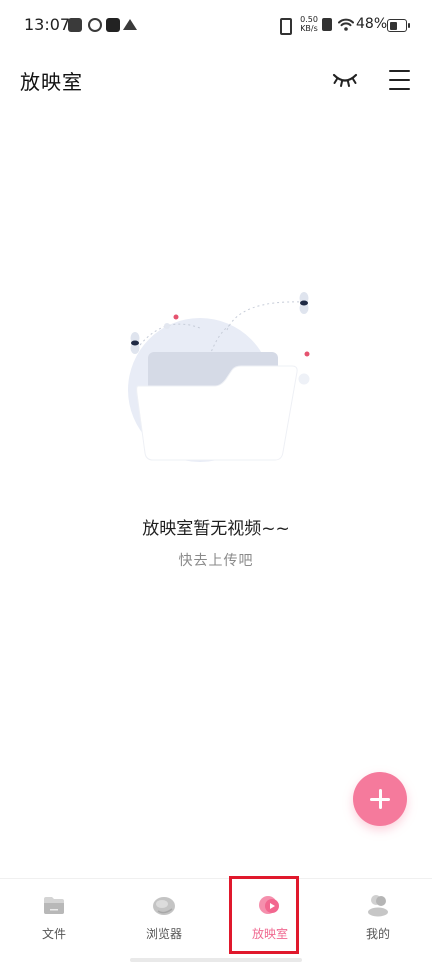  Describe the element at coordinates (216, 529) in the screenshot. I see `empty-state-title: 放映室暂无视频~~` at that location.